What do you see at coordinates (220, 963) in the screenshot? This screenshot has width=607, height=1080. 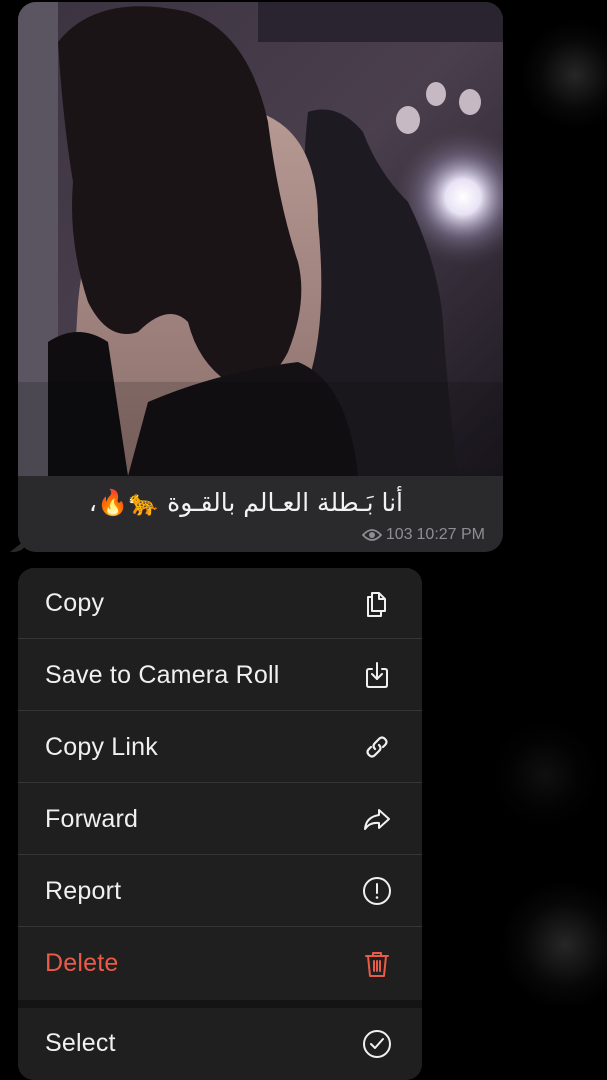 I see `menu-item-delete: Delete` at bounding box center [220, 963].